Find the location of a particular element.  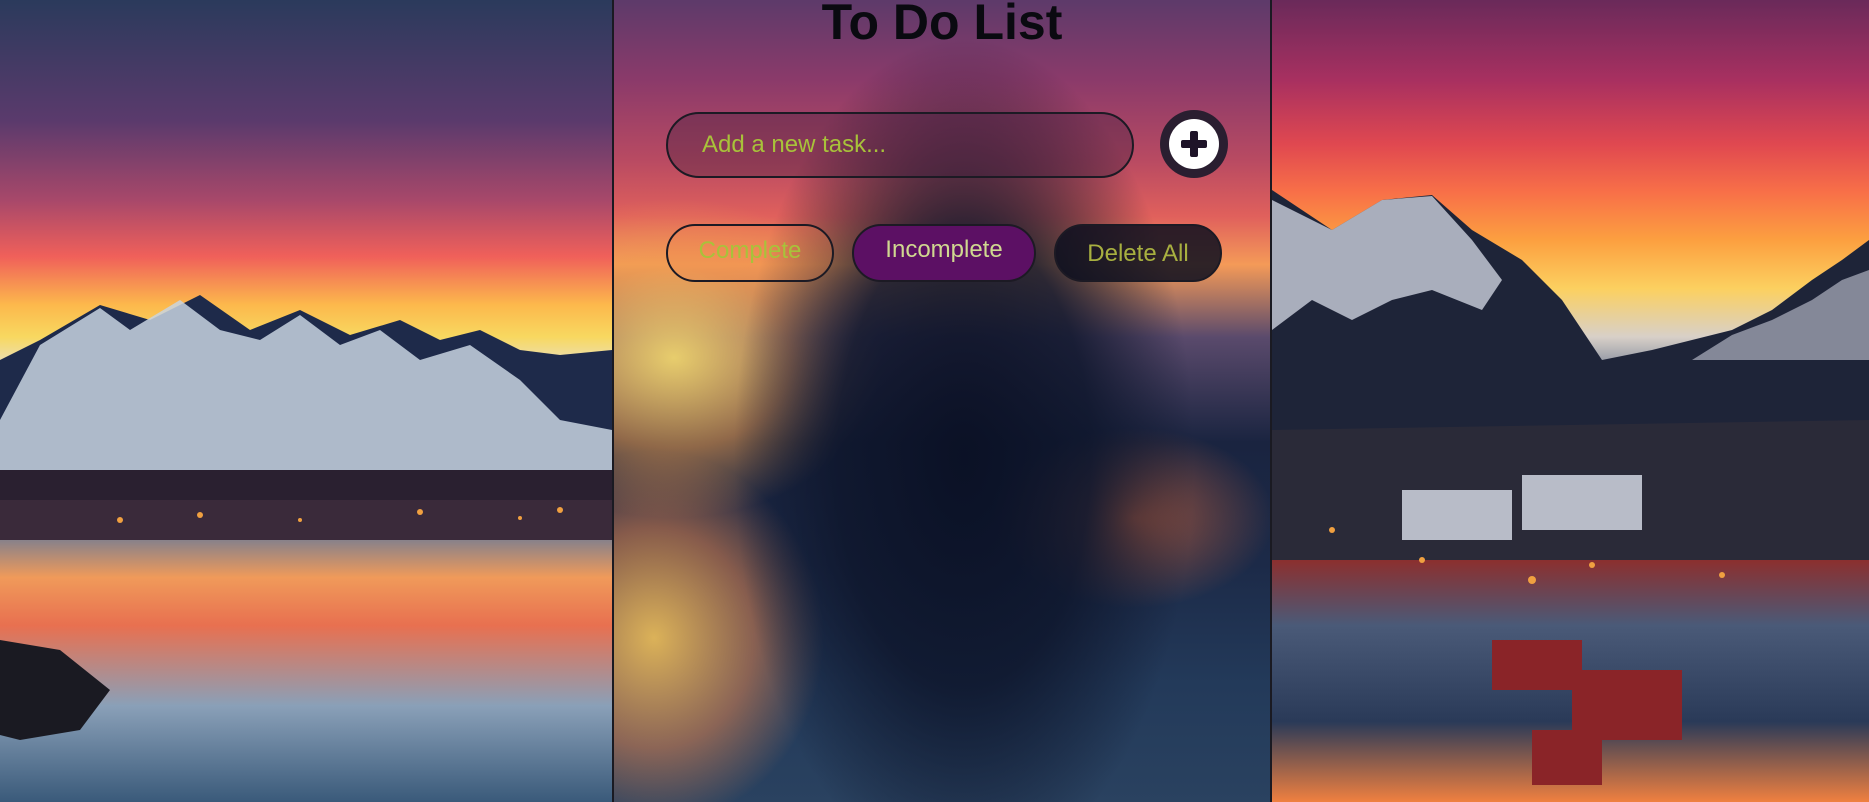

plus-circle-icon is located at coordinates (1194, 144).